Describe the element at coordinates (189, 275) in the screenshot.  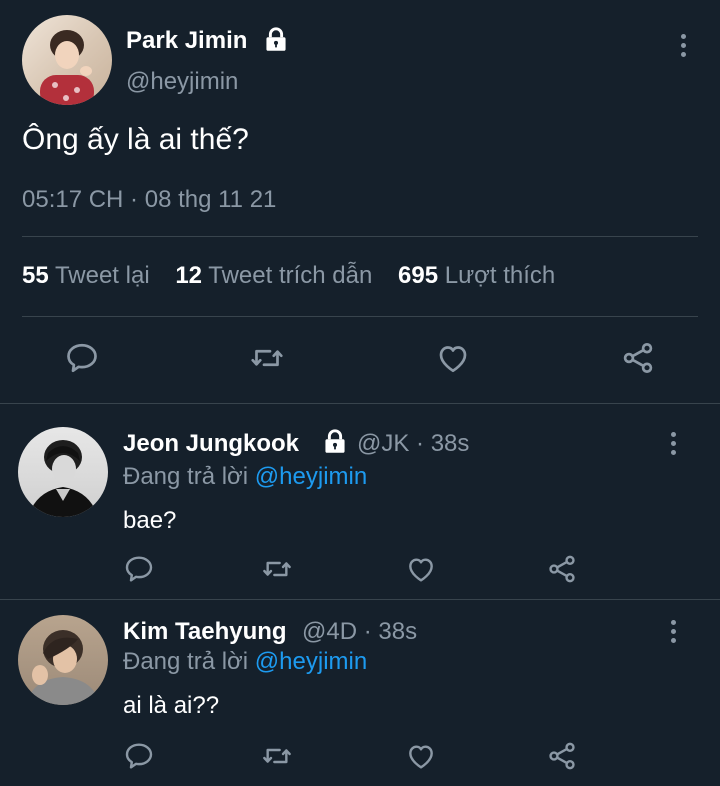
I see `quote-tweet-count: 12` at that location.